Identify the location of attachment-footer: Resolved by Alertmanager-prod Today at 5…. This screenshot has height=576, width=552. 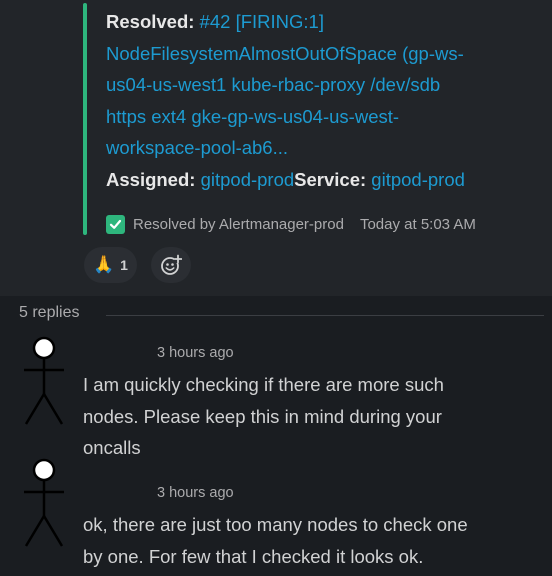
(291, 224).